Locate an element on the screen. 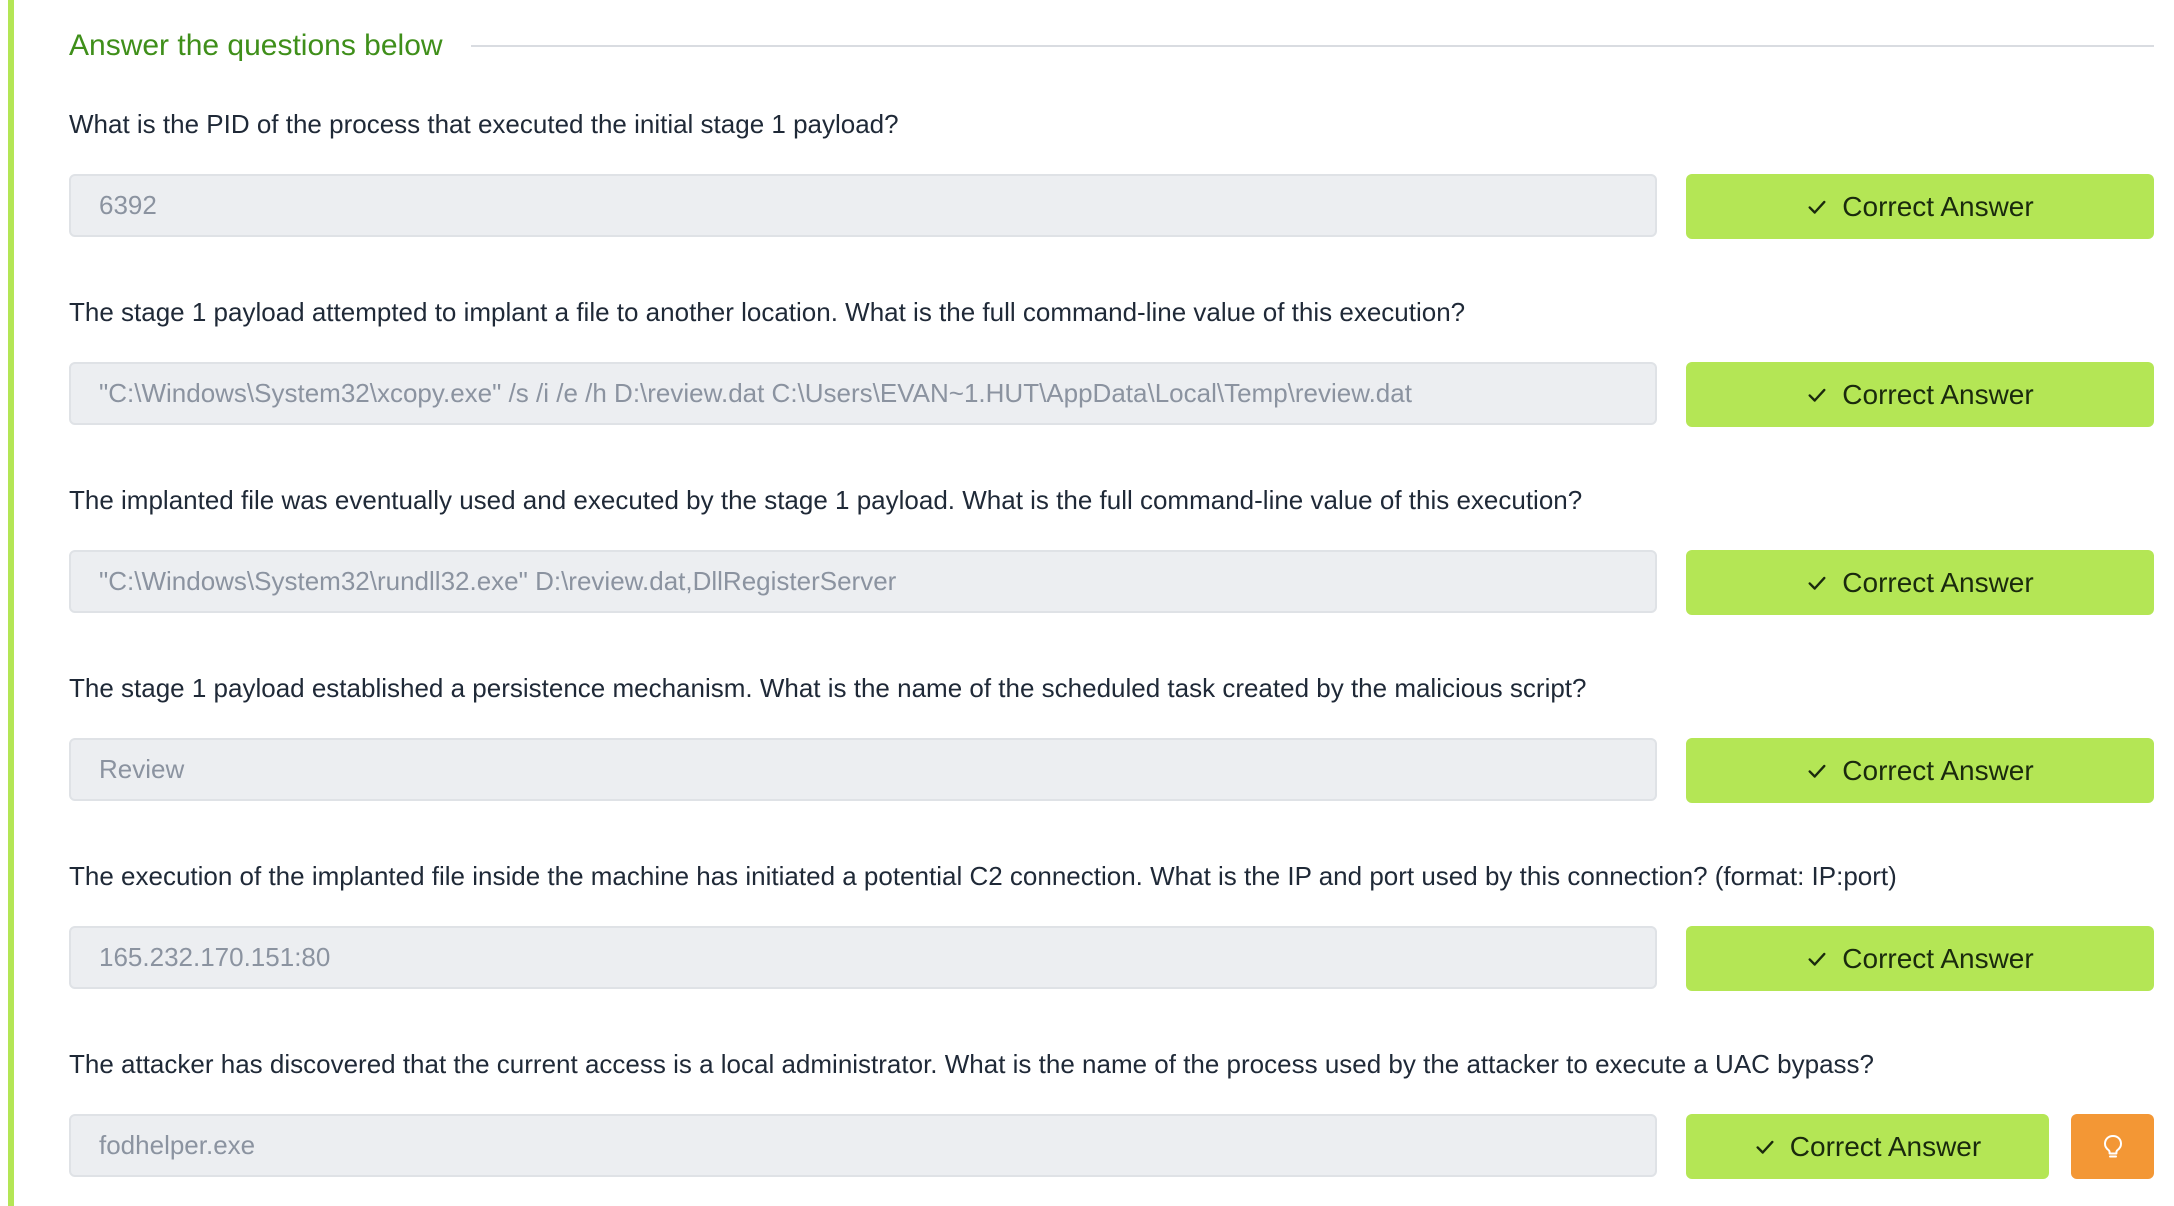  hint-button is located at coordinates (2112, 1146).